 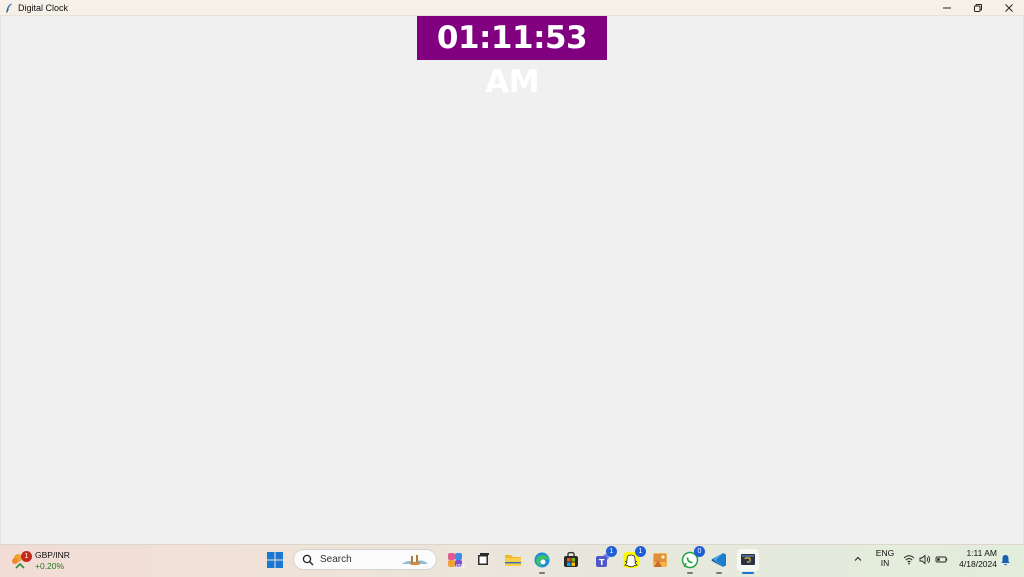 I want to click on close-icon, so click(x=1008, y=7).